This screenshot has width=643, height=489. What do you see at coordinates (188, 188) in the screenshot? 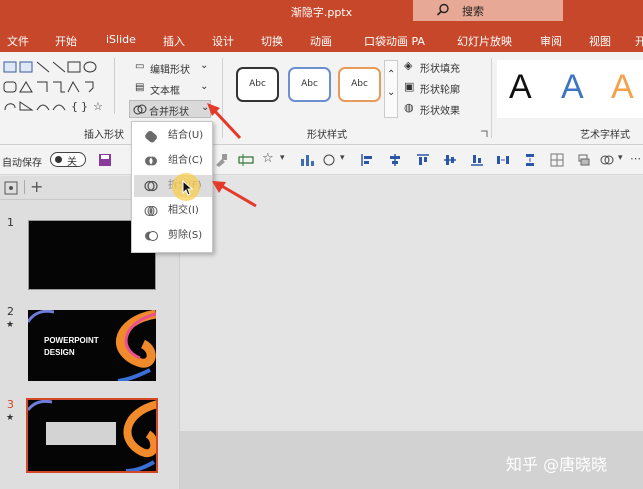
I see `mouse-cursor-icon` at bounding box center [188, 188].